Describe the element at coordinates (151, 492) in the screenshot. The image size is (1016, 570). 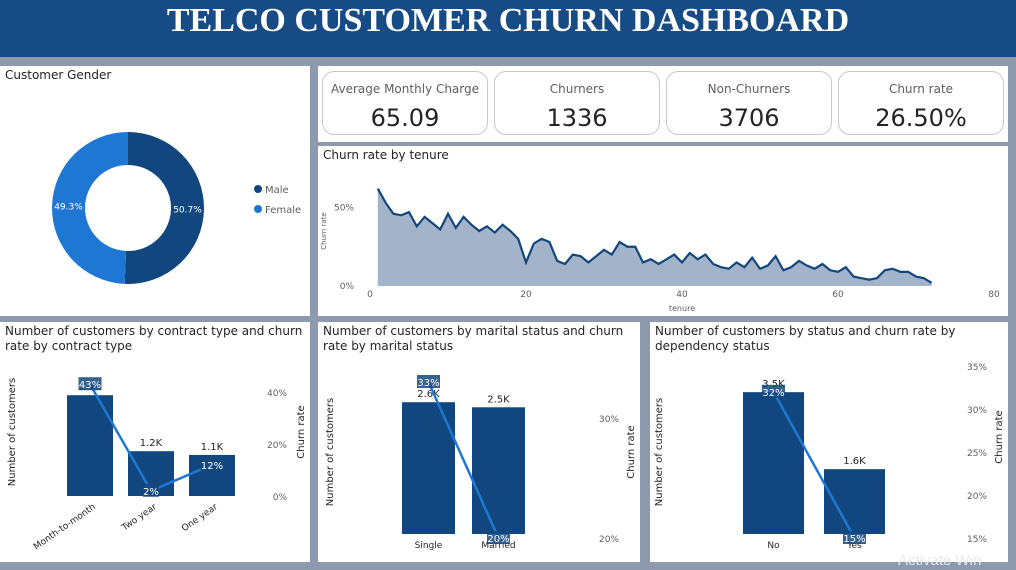
I see `line-data-label: 2%` at that location.